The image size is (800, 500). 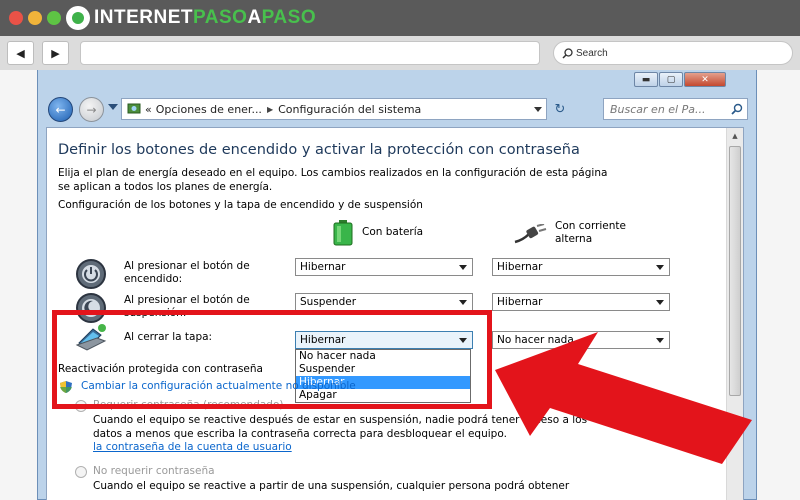 I want to click on power-button-label: Al presionar el botón de encendido:, so click(x=187, y=273).